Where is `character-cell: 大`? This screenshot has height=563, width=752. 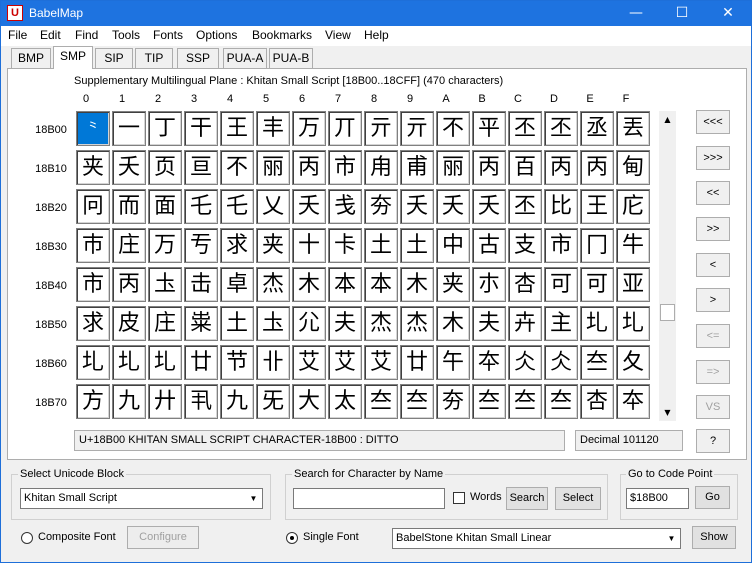 character-cell: 大 is located at coordinates (309, 401).